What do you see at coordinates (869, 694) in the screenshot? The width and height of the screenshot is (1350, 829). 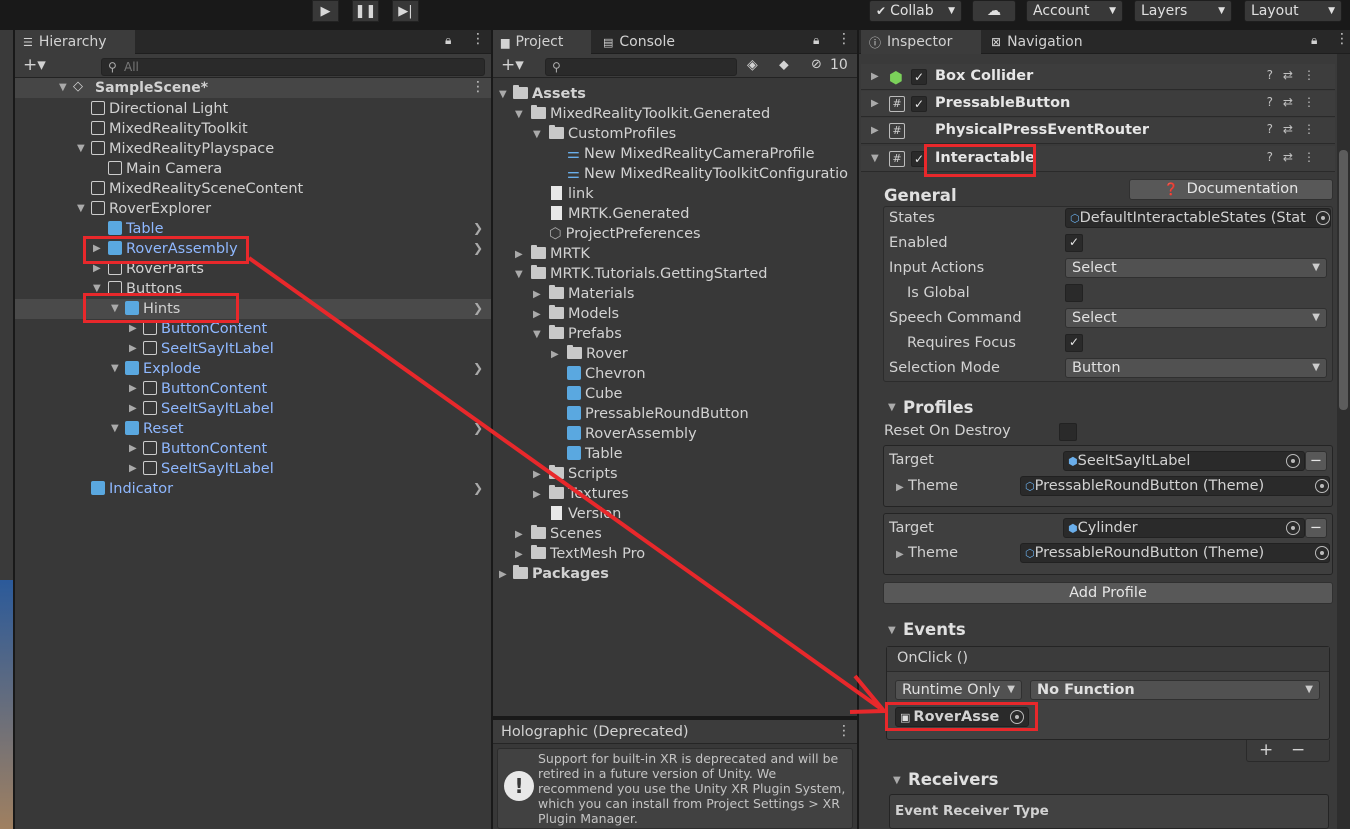 I see `annotation-arrow-head` at bounding box center [869, 694].